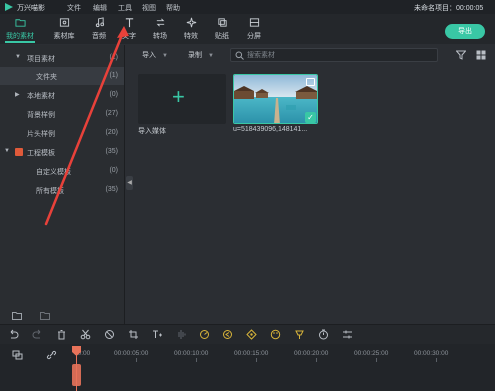 This screenshot has height=391, width=495. What do you see at coordinates (100, 8) in the screenshot?
I see `menu-edit: 编辑` at bounding box center [100, 8].